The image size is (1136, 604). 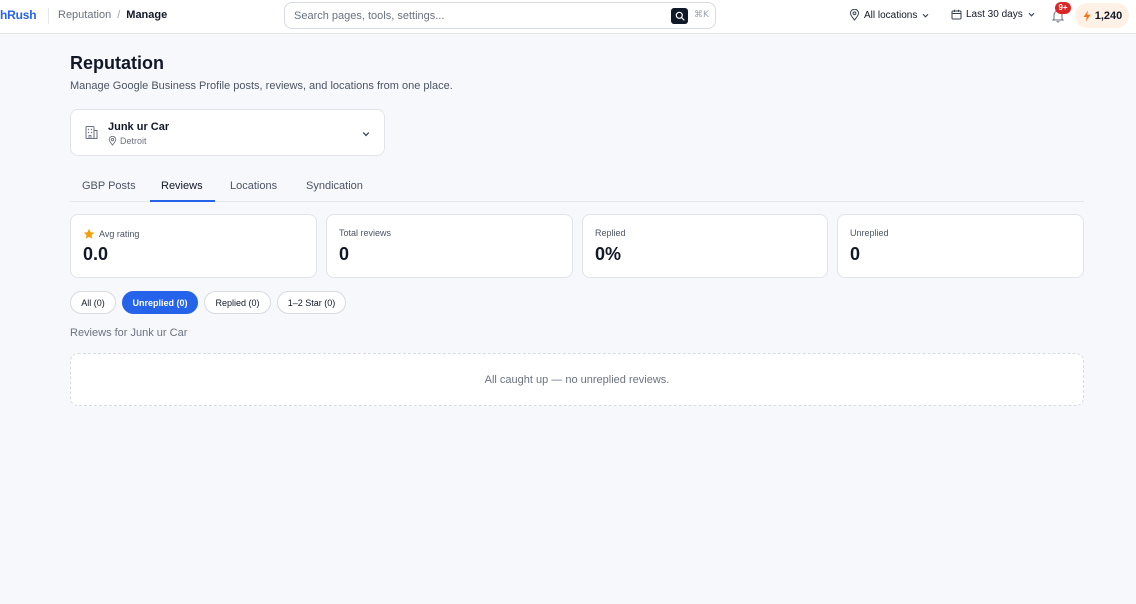 What do you see at coordinates (1108, 15) in the screenshot?
I see `credits-count: 1,240` at bounding box center [1108, 15].